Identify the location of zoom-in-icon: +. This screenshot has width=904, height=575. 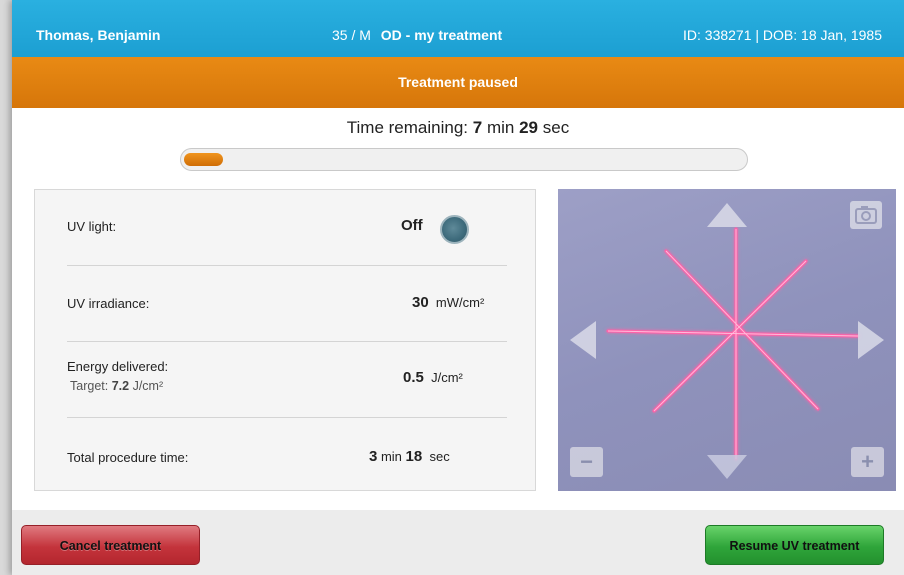
(867, 462).